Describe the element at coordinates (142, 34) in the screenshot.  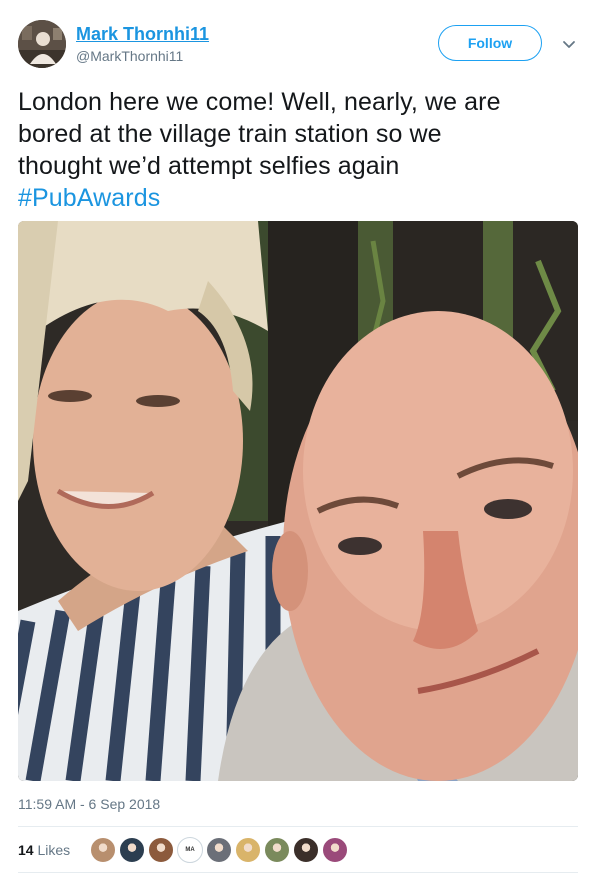
I see `author-display-name: Mark Thornhi11` at that location.